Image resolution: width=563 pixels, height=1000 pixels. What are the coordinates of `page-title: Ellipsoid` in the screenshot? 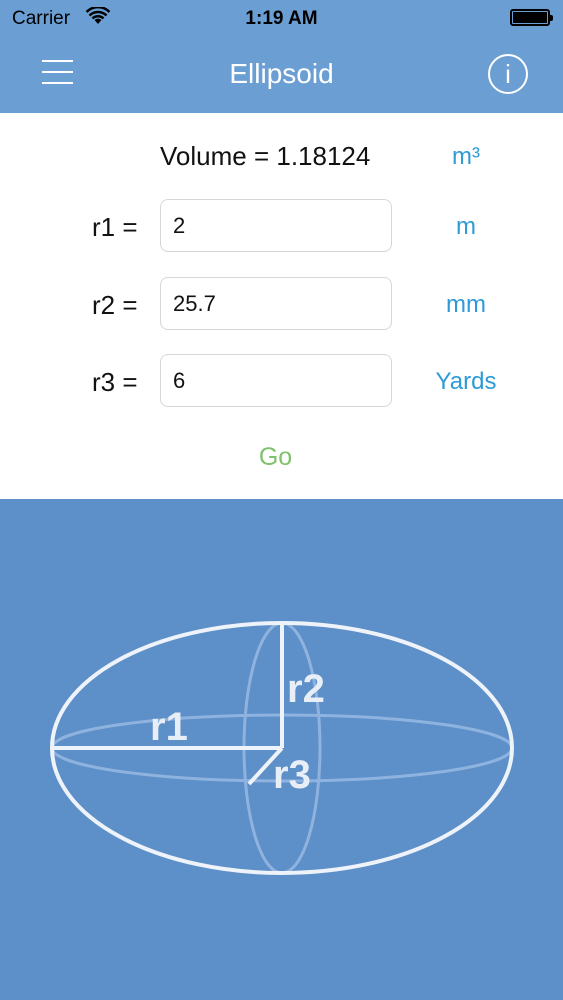 It's located at (281, 73).